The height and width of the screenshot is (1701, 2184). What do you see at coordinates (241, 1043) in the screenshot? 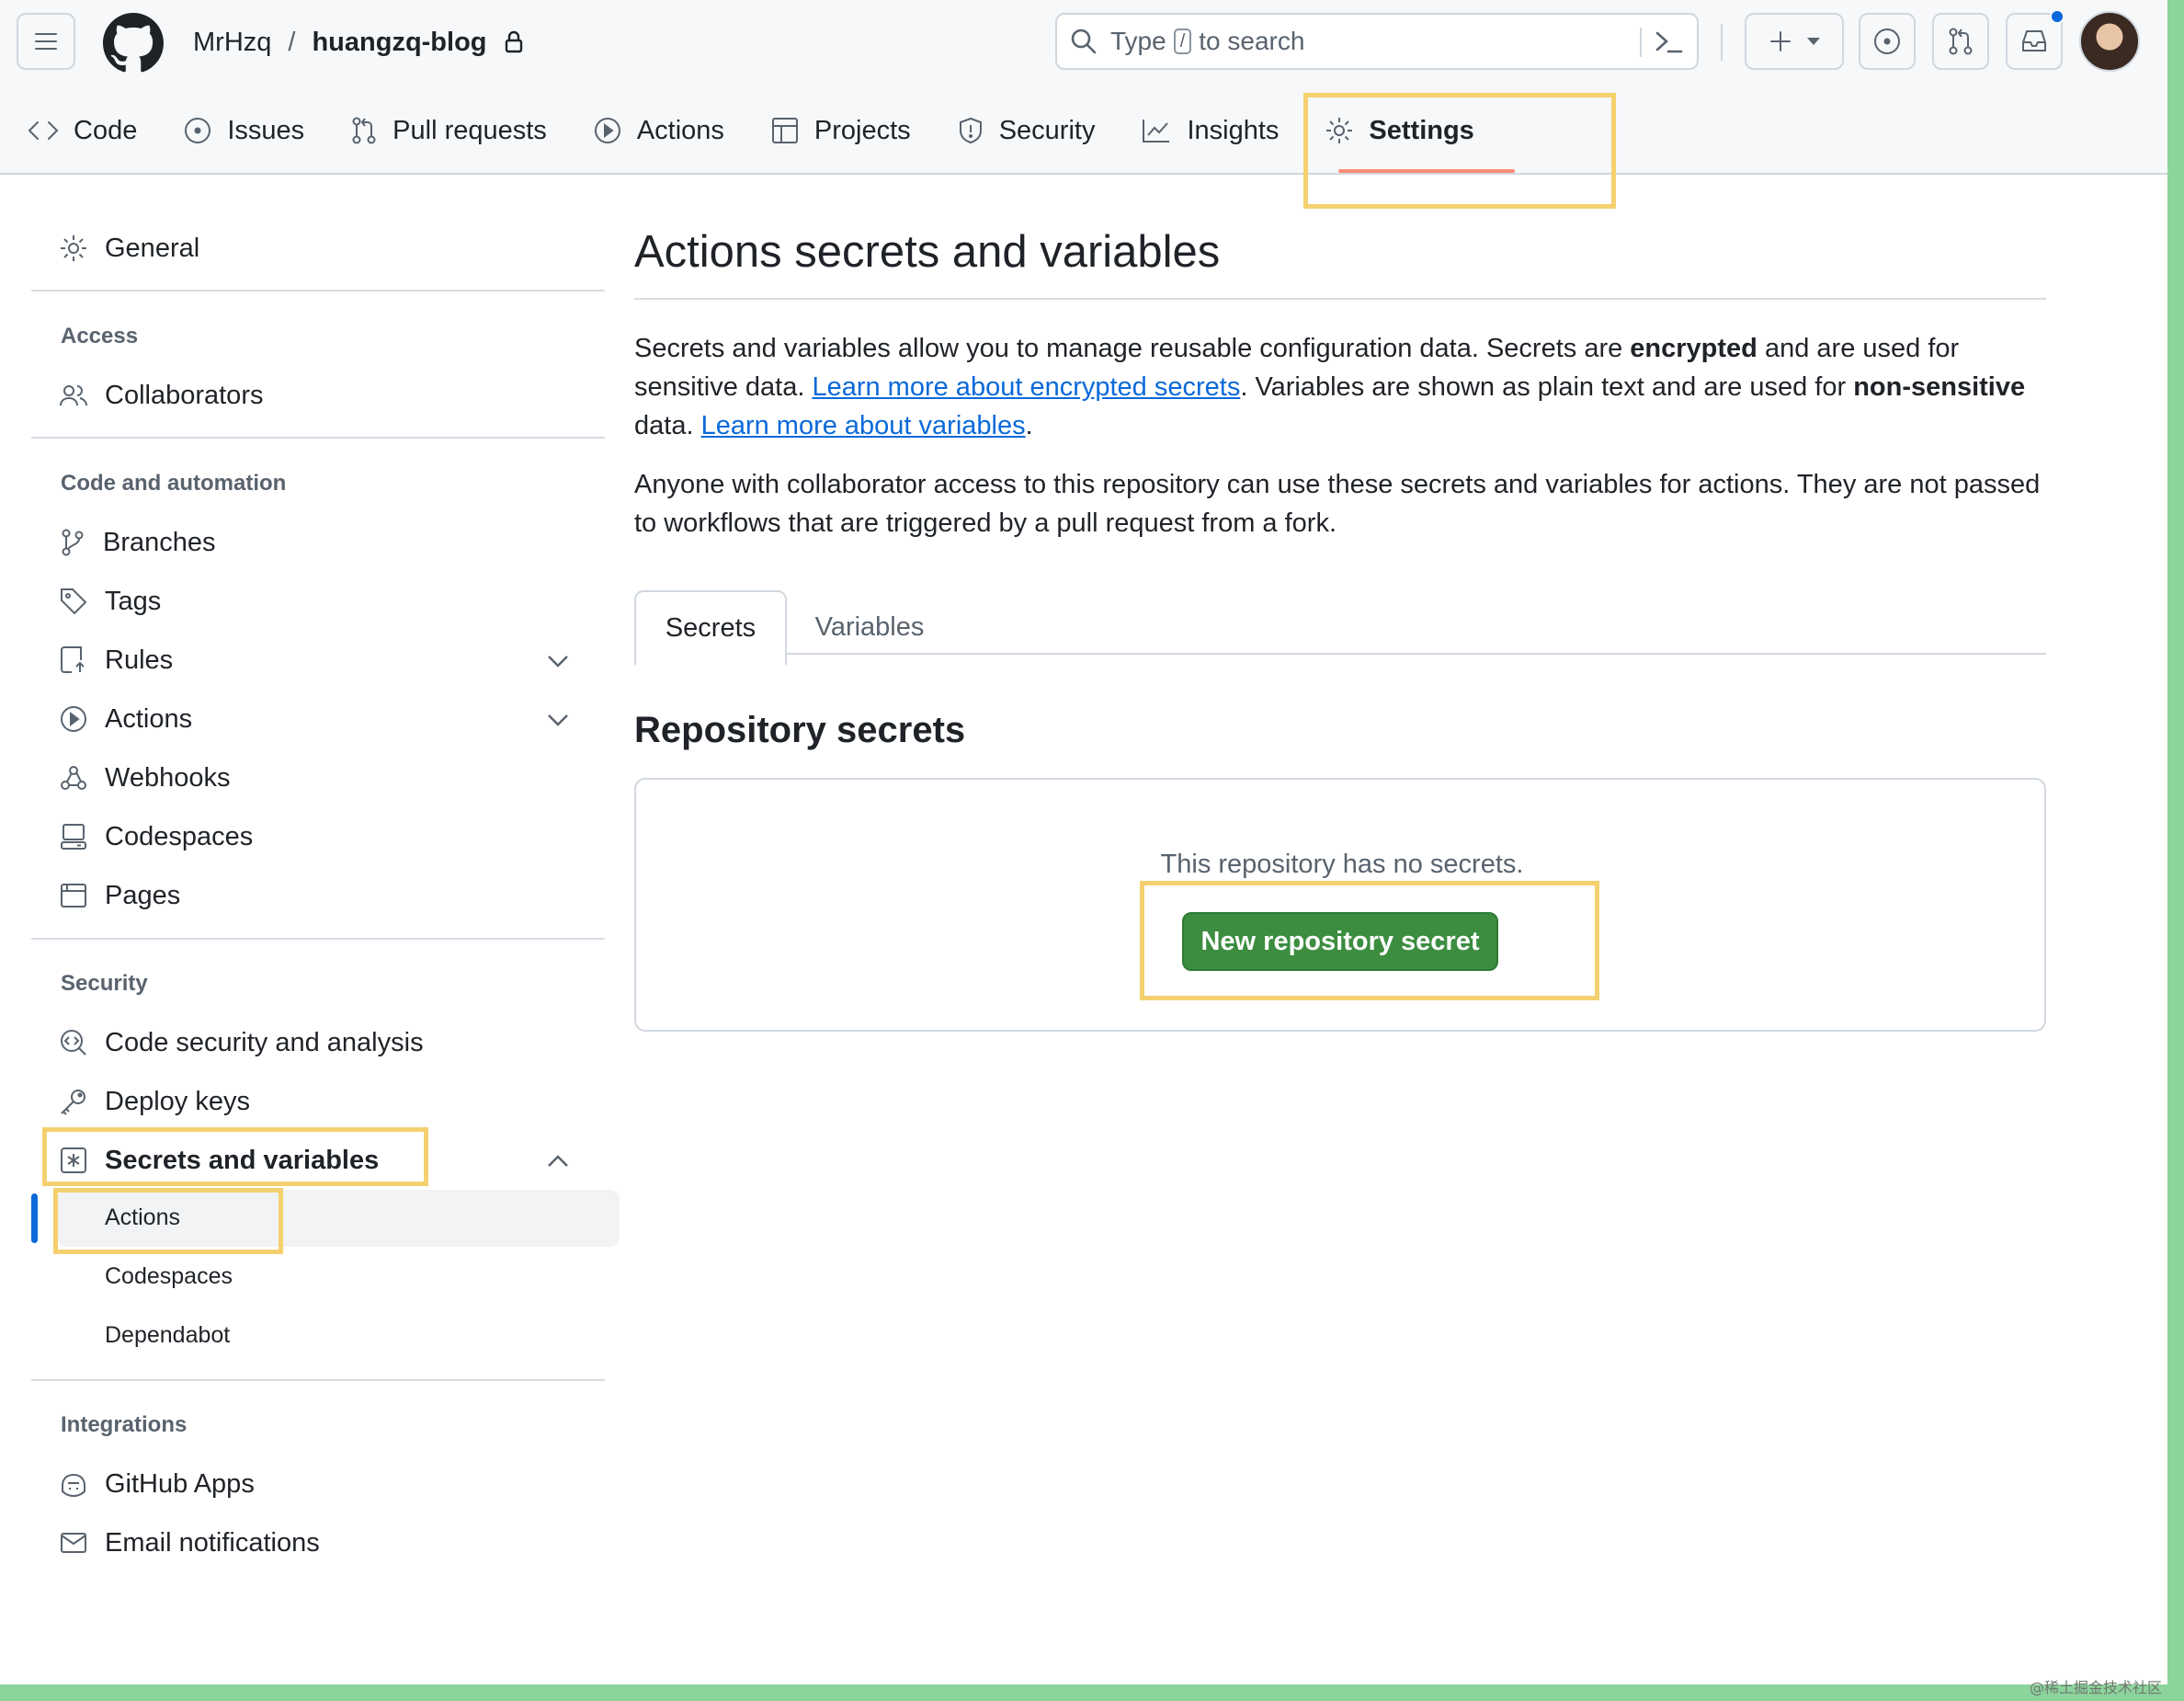
I see `sidebar-item-code-security: Code security and analysis` at bounding box center [241, 1043].